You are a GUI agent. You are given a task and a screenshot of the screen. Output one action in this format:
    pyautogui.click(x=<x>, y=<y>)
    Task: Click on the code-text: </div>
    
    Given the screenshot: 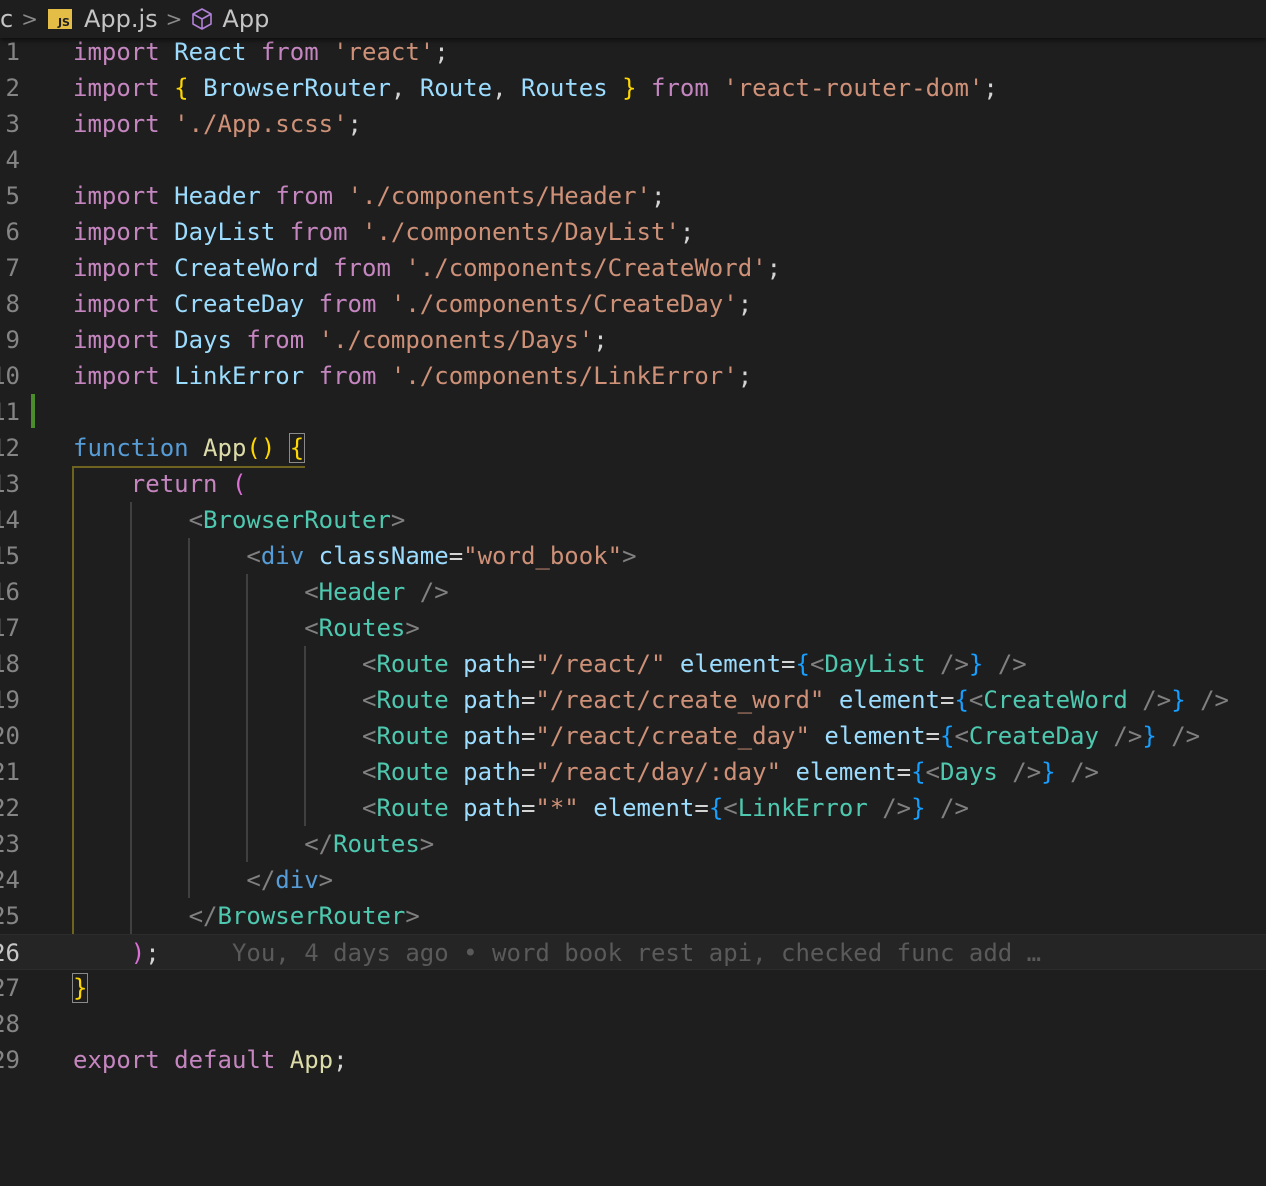 What is the action you would take?
    pyautogui.click(x=290, y=880)
    